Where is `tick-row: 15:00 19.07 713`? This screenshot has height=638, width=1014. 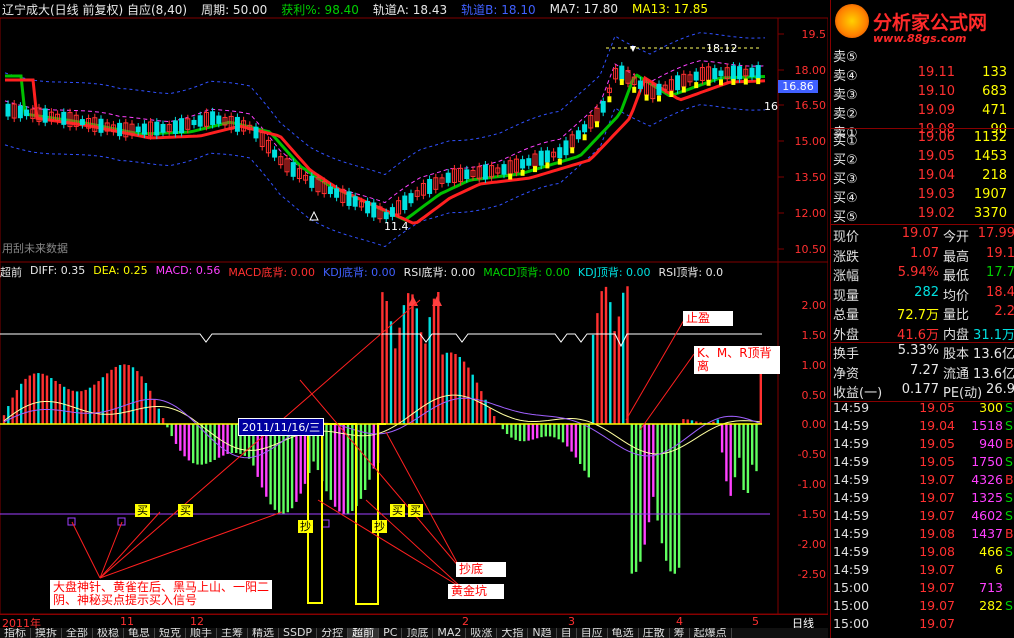 tick-row: 15:00 19.07 713 is located at coordinates (922, 589).